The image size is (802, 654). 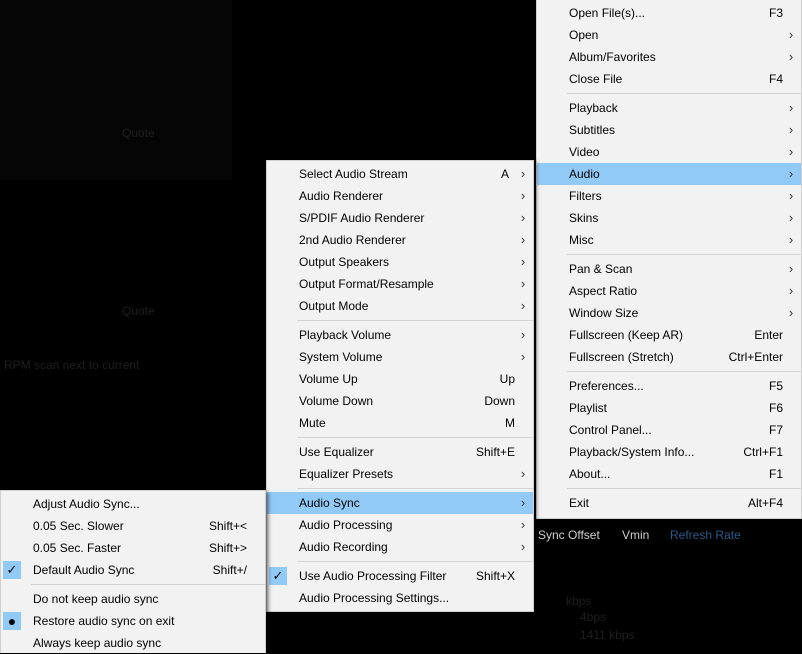 What do you see at coordinates (400, 379) in the screenshot?
I see `menu-item-volume-up: Volume Up Up` at bounding box center [400, 379].